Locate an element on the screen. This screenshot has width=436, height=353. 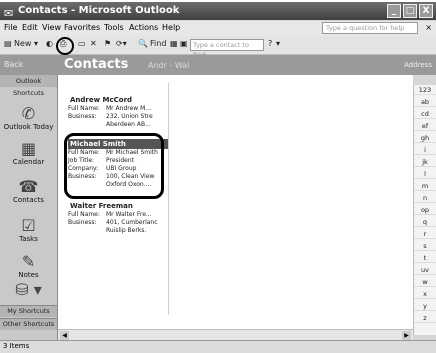
shortcut-label: Notes is located at coordinates (28, 275).